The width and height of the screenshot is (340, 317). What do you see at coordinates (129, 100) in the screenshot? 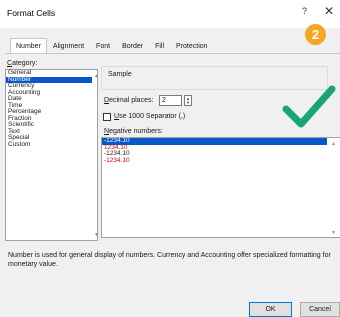
I see `decimal-places-label: Decimal places:` at bounding box center [129, 100].